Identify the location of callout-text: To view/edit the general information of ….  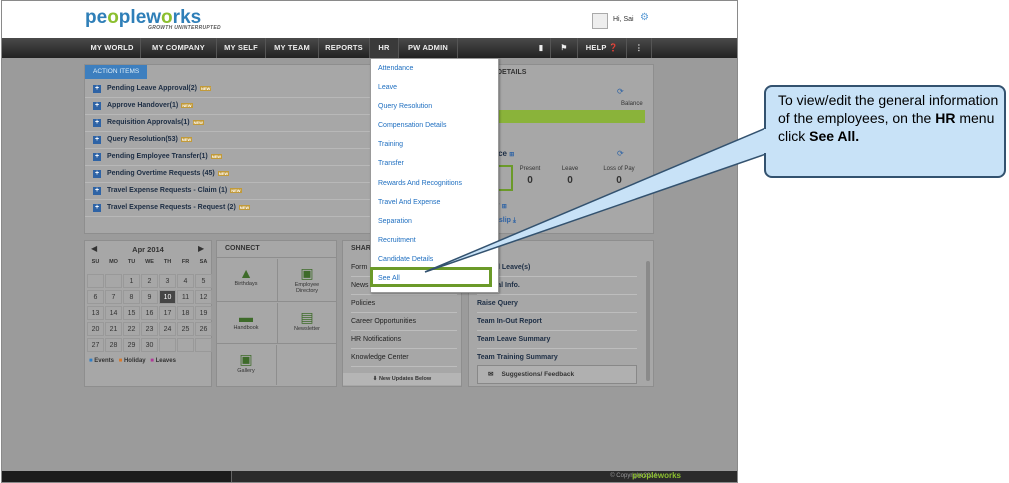
(888, 118).